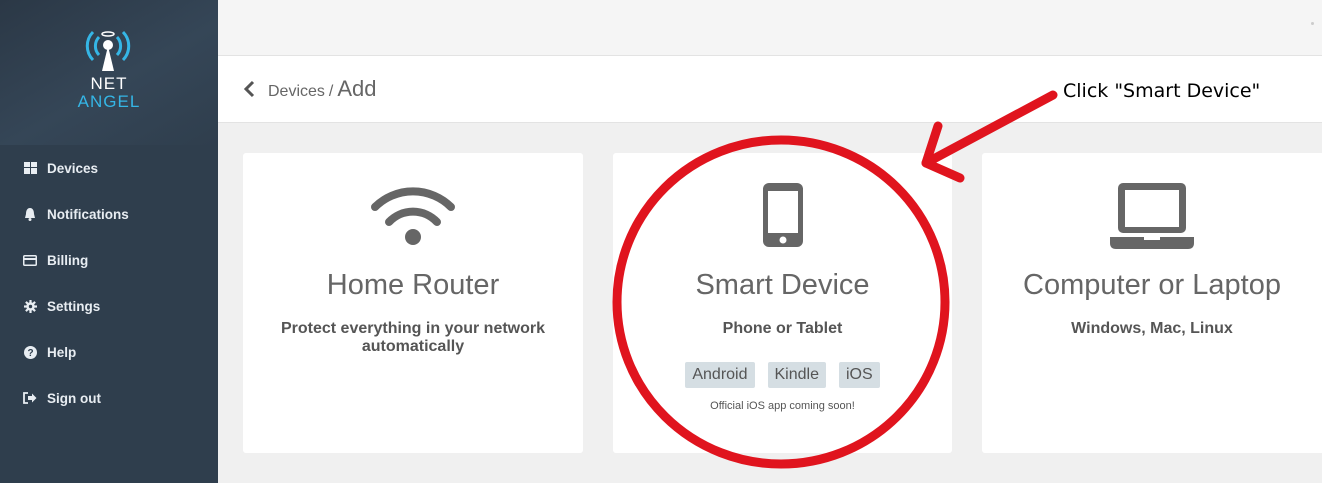 Image resolution: width=1322 pixels, height=483 pixels. Describe the element at coordinates (1152, 285) in the screenshot. I see `card-title: Computer or Laptop` at that location.